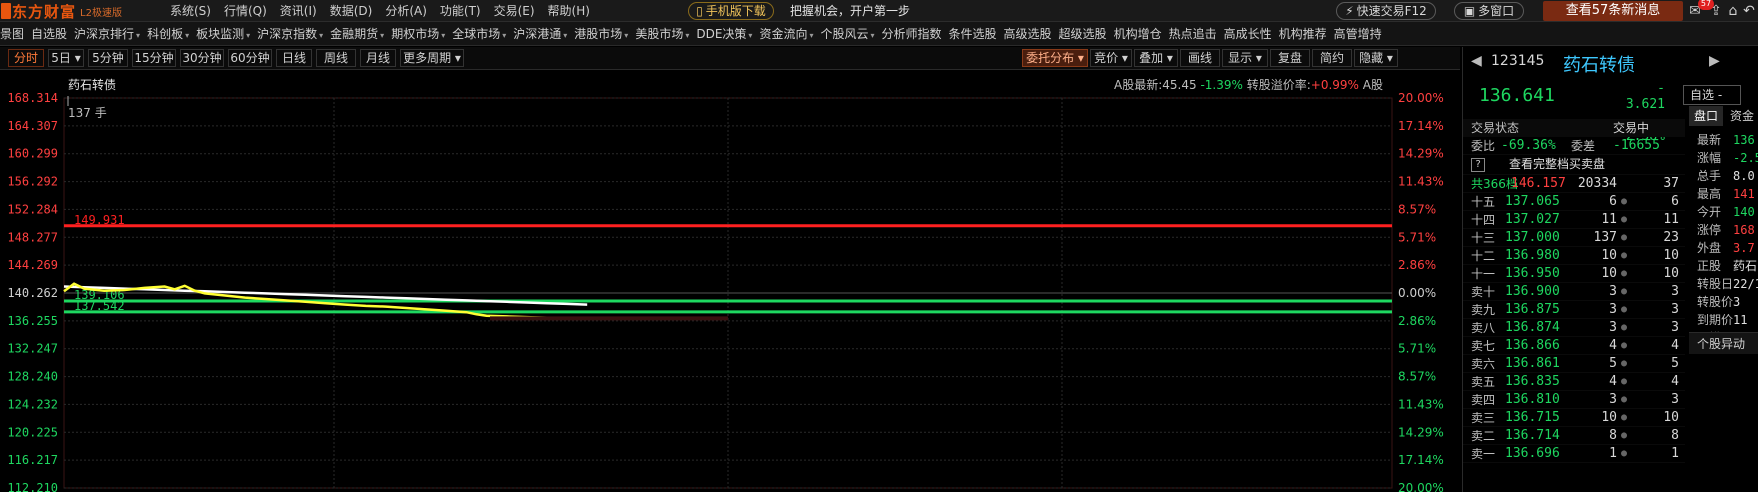 This screenshot has height=492, width=1758. Describe the element at coordinates (850, 33) in the screenshot. I see `nav-item: 个股风云 ▾` at that location.